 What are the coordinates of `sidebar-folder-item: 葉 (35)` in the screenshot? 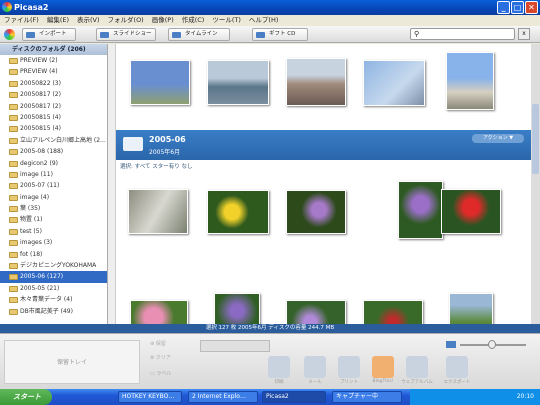 It's located at (53, 208).